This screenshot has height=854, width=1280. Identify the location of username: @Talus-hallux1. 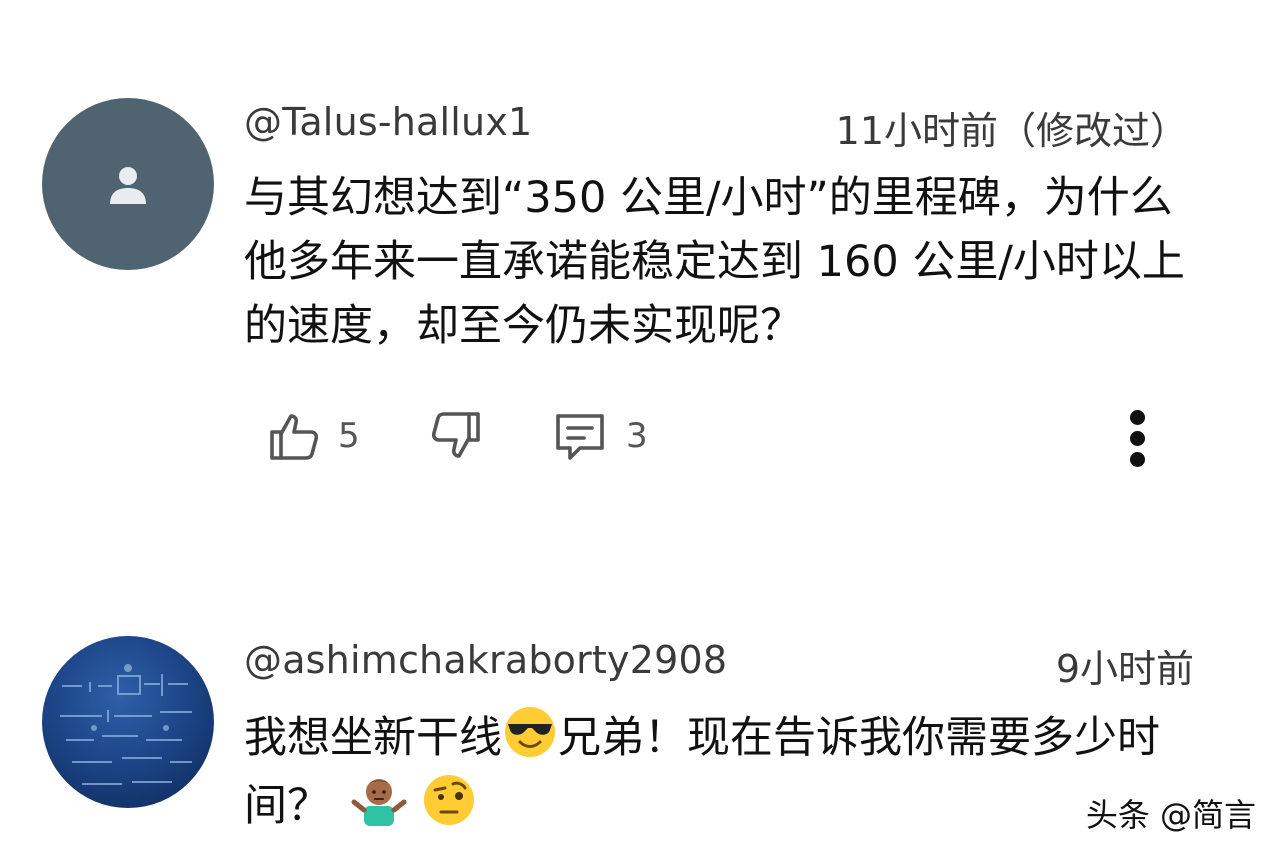
(388, 122).